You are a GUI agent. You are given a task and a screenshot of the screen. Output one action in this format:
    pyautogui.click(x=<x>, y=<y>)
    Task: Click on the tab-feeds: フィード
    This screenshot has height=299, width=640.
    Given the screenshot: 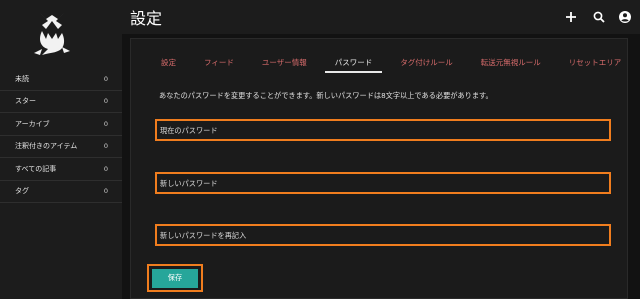 What is the action you would take?
    pyautogui.click(x=219, y=63)
    